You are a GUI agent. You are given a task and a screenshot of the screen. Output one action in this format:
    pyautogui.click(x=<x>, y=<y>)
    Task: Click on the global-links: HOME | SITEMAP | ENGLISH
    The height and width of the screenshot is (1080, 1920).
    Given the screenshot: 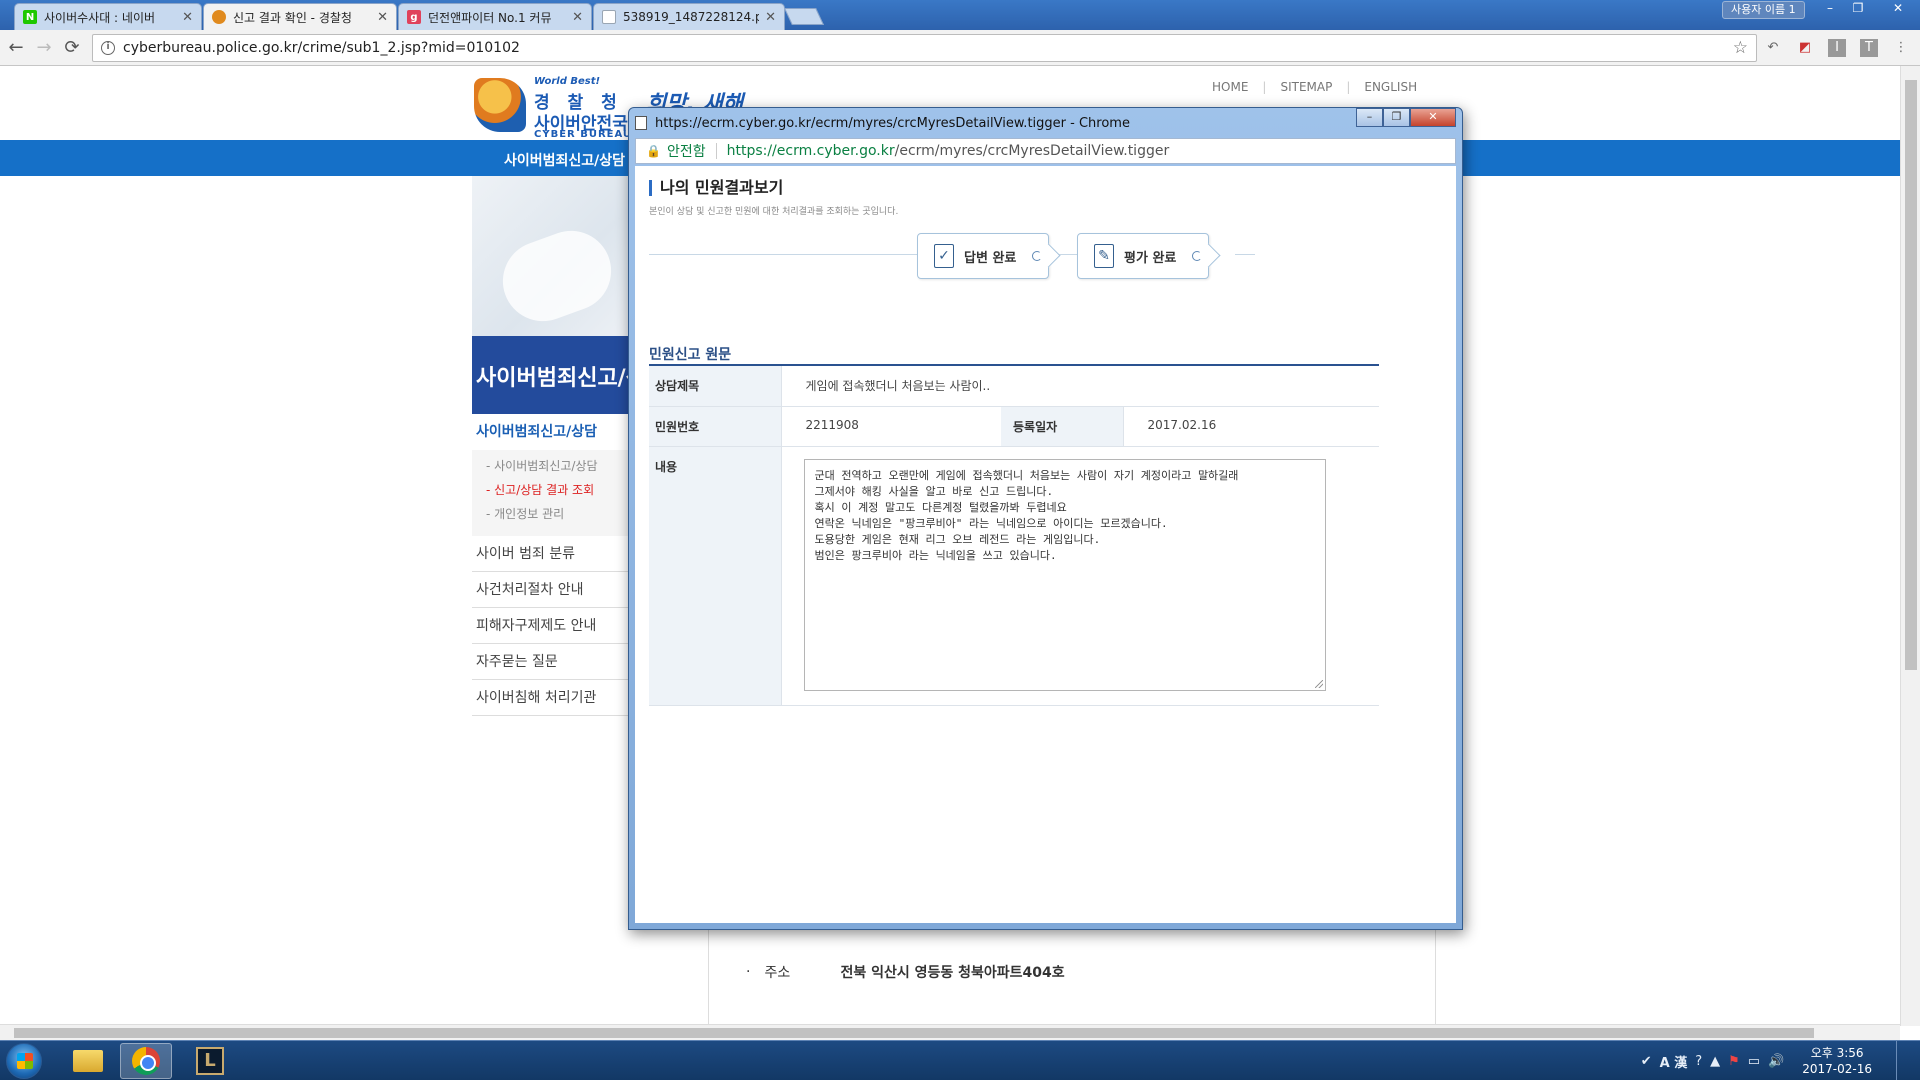 What is the action you would take?
    pyautogui.click(x=1314, y=87)
    